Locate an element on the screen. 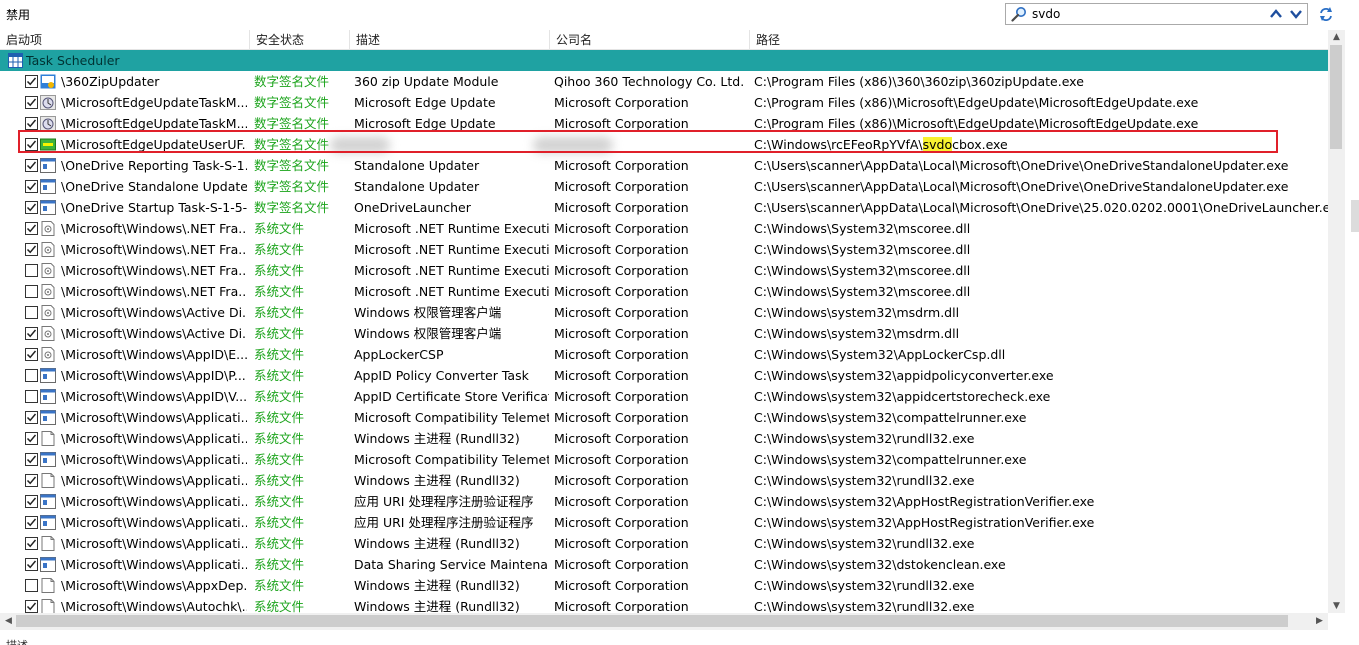 The width and height of the screenshot is (1359, 645). column-header-company: 公司名 is located at coordinates (650, 40).